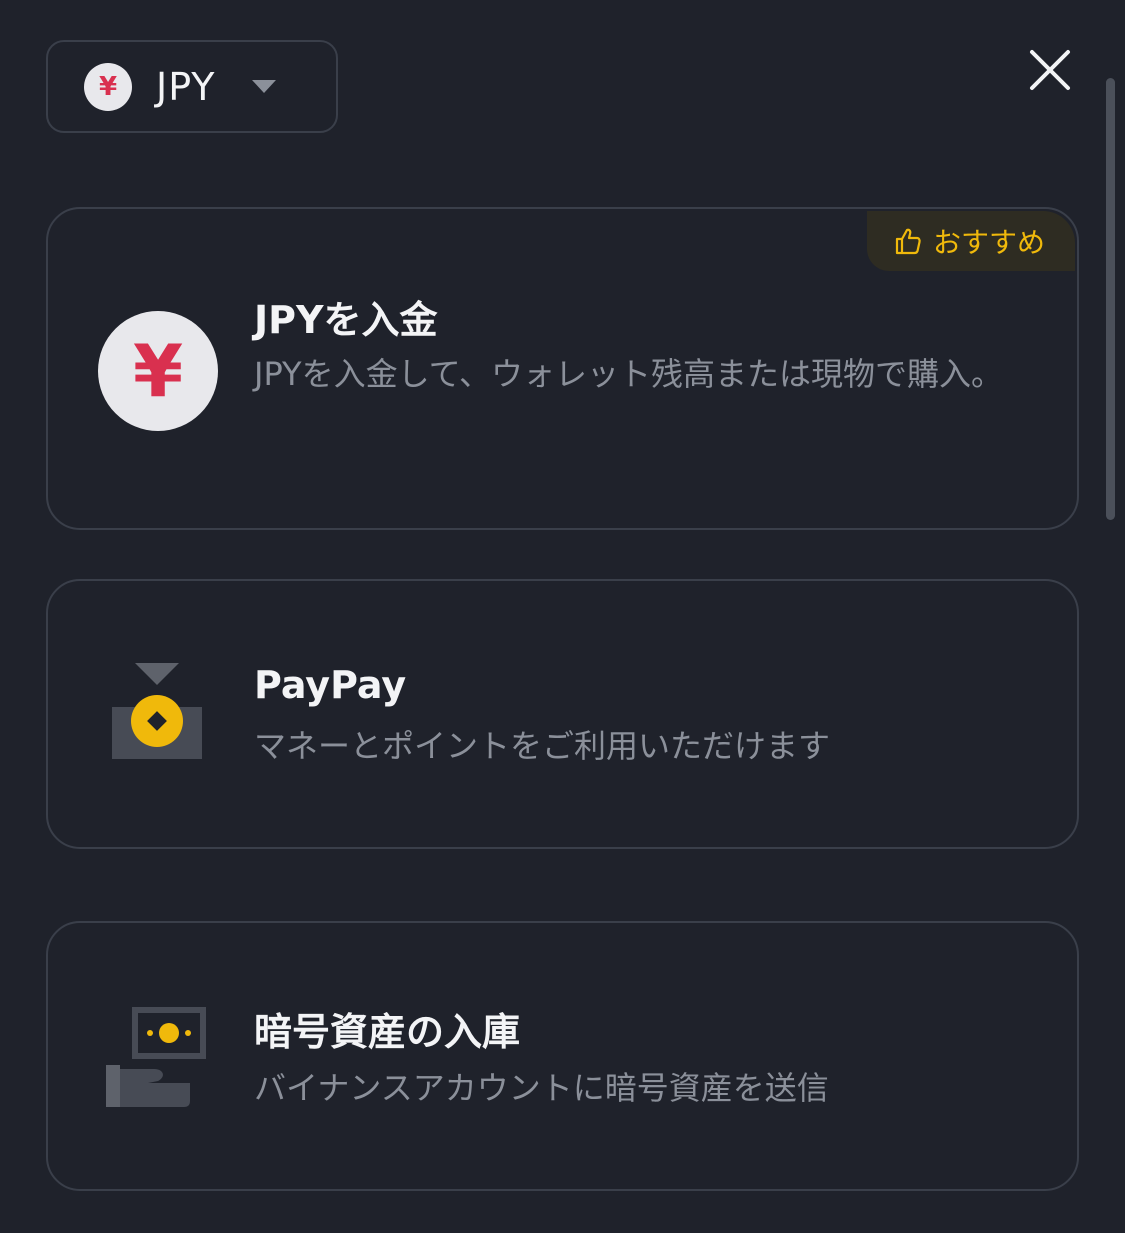  What do you see at coordinates (908, 241) in the screenshot?
I see `thumbs-up-icon` at bounding box center [908, 241].